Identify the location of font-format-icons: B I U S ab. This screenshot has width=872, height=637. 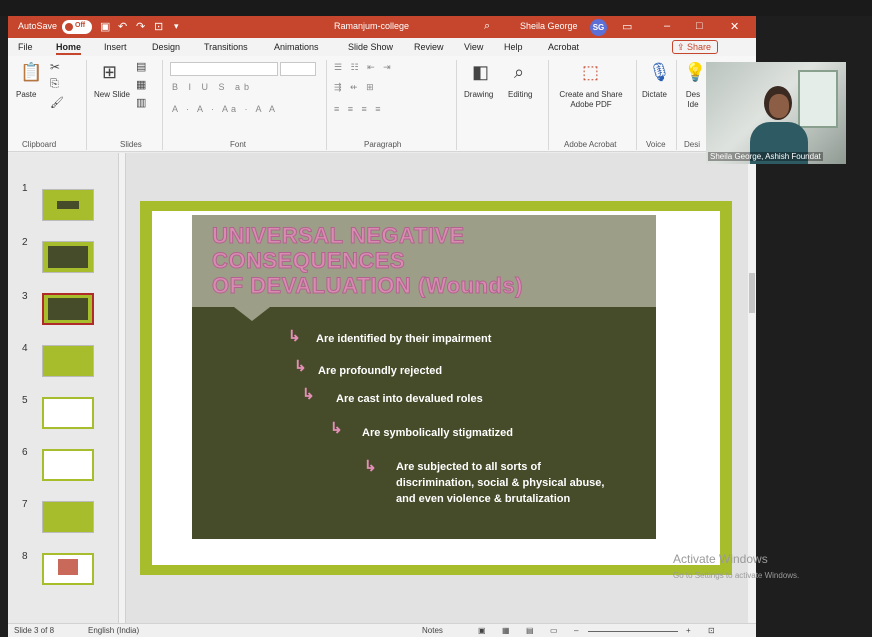
(212, 87).